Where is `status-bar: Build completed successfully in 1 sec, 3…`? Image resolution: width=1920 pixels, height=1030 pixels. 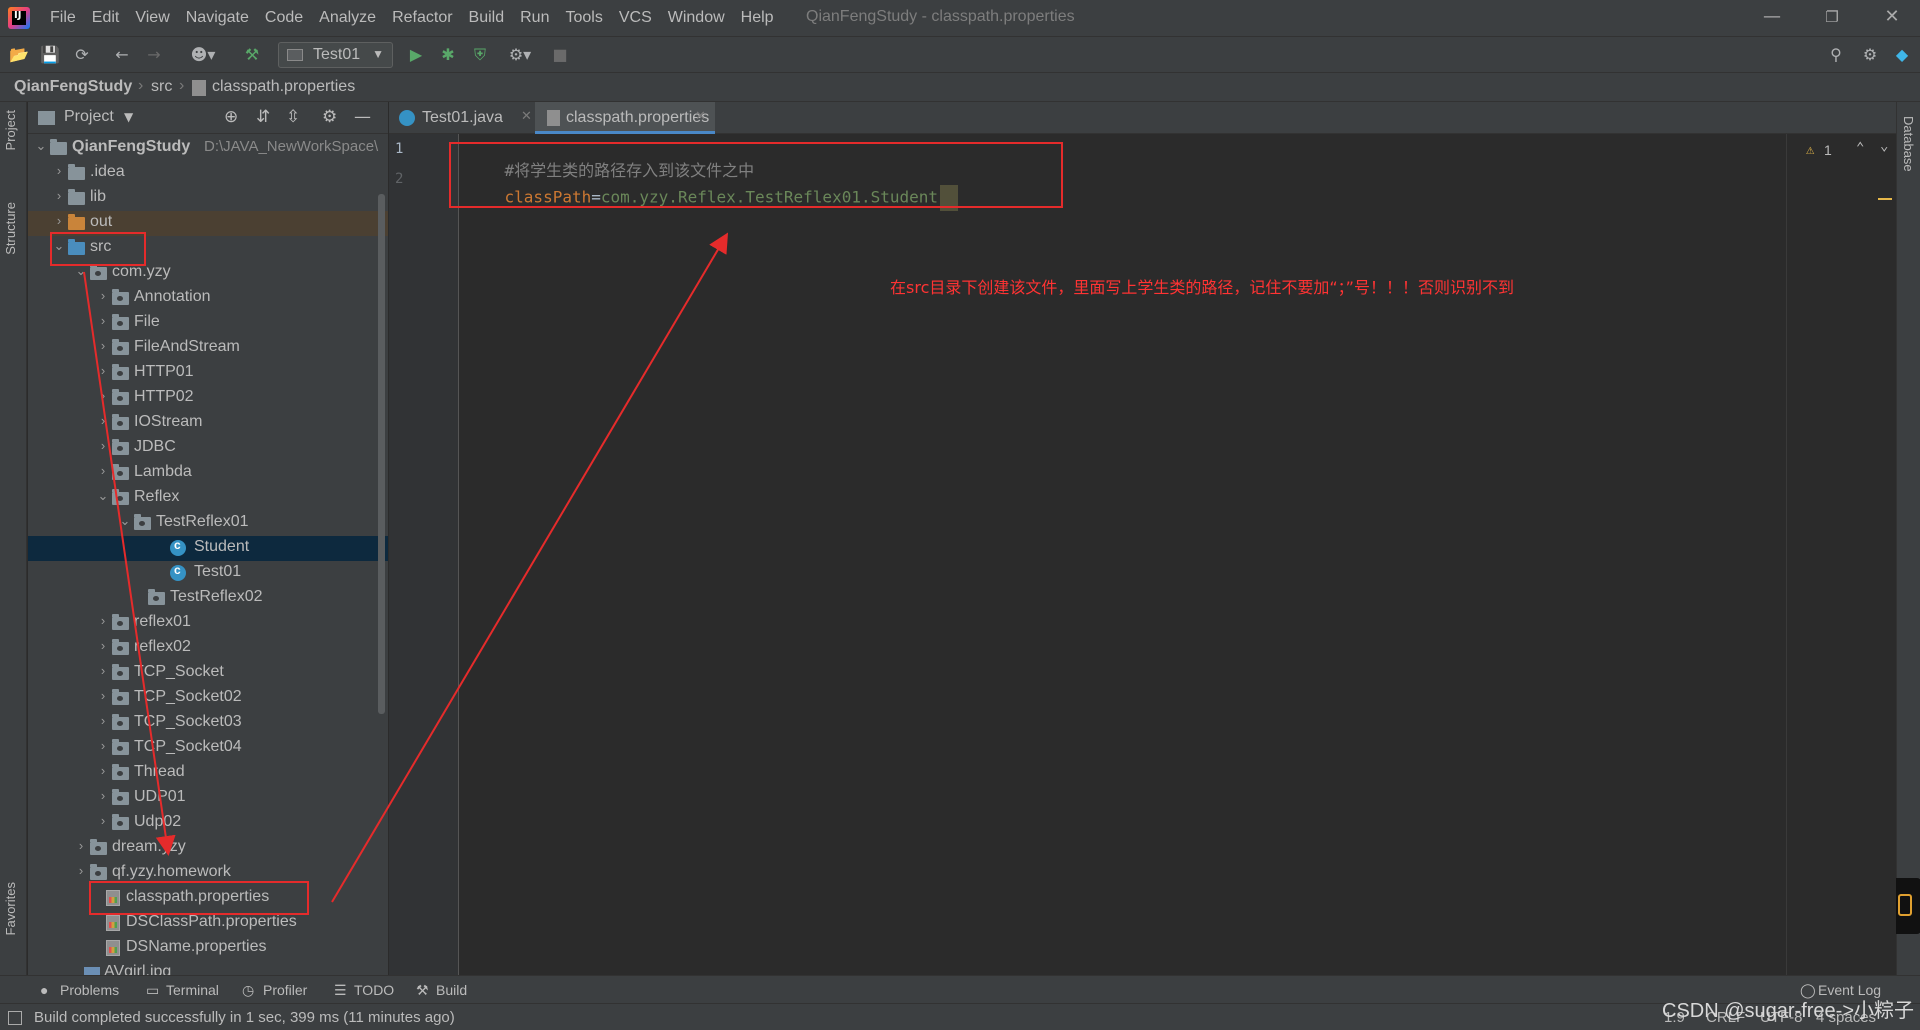
status-bar: Build completed successfully in 1 sec, 3… is located at coordinates (960, 1016).